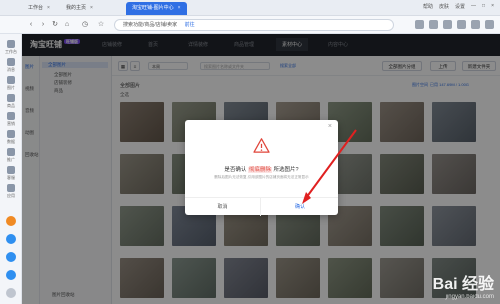 The image size is (500, 304). What do you see at coordinates (11, 87) in the screenshot?
I see `dock-label: 图片` at bounding box center [11, 87].